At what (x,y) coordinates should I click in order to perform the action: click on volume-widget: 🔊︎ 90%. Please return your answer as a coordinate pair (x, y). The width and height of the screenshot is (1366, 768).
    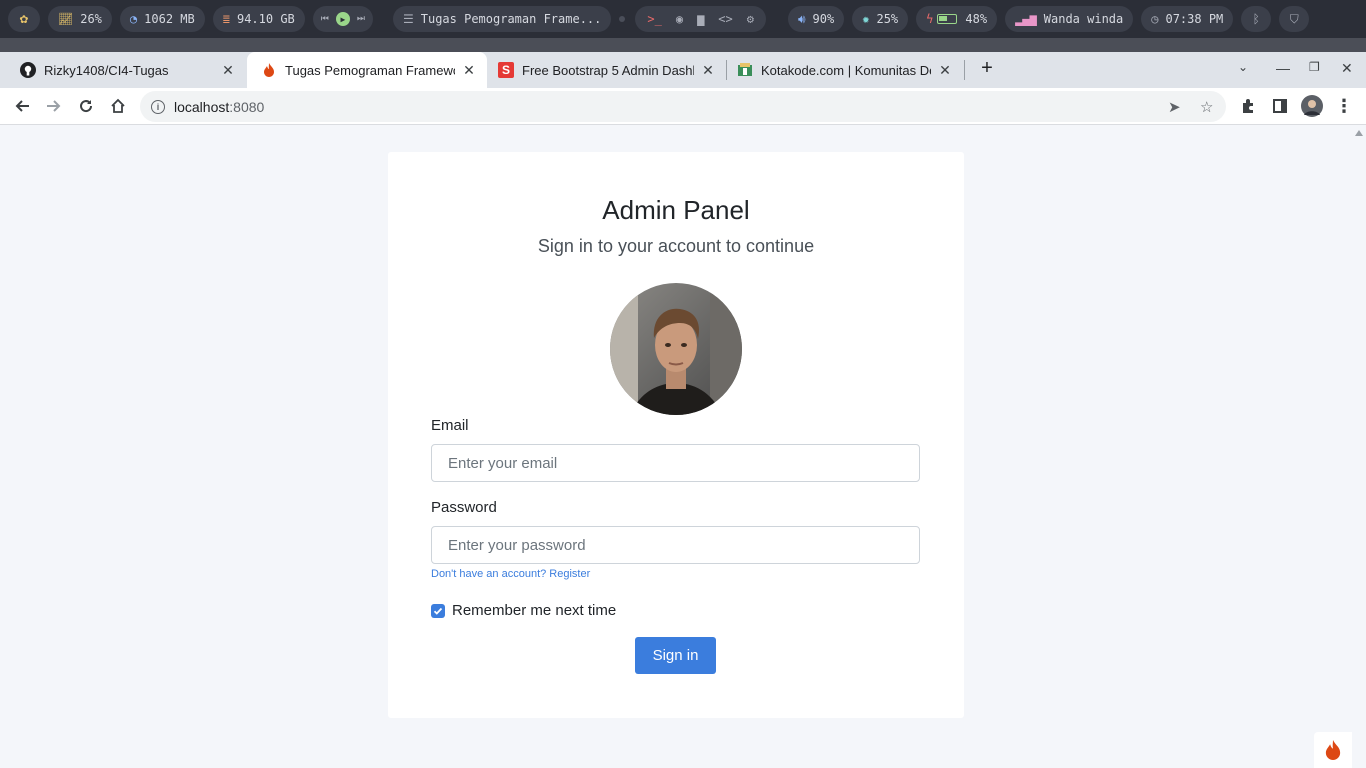
    Looking at the image, I should click on (816, 19).